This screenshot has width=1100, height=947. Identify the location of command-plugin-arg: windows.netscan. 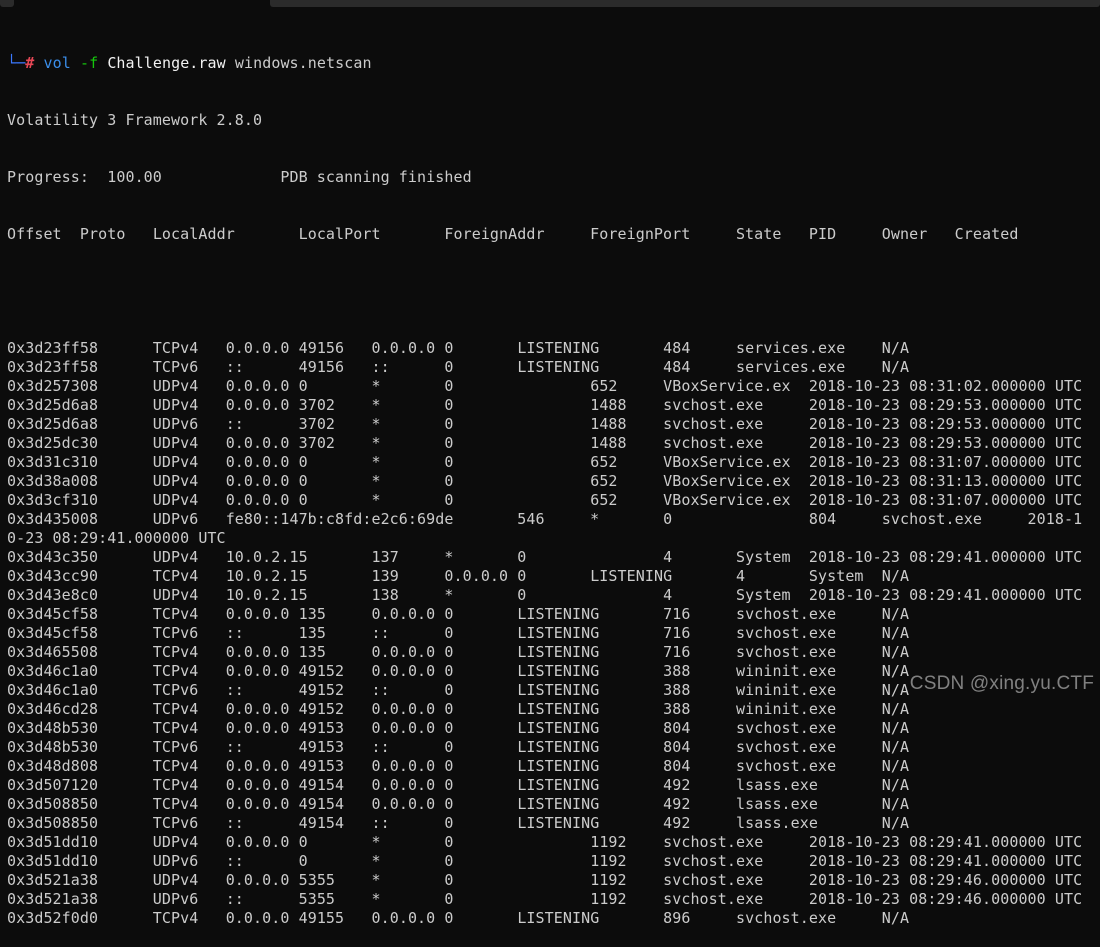
(303, 63).